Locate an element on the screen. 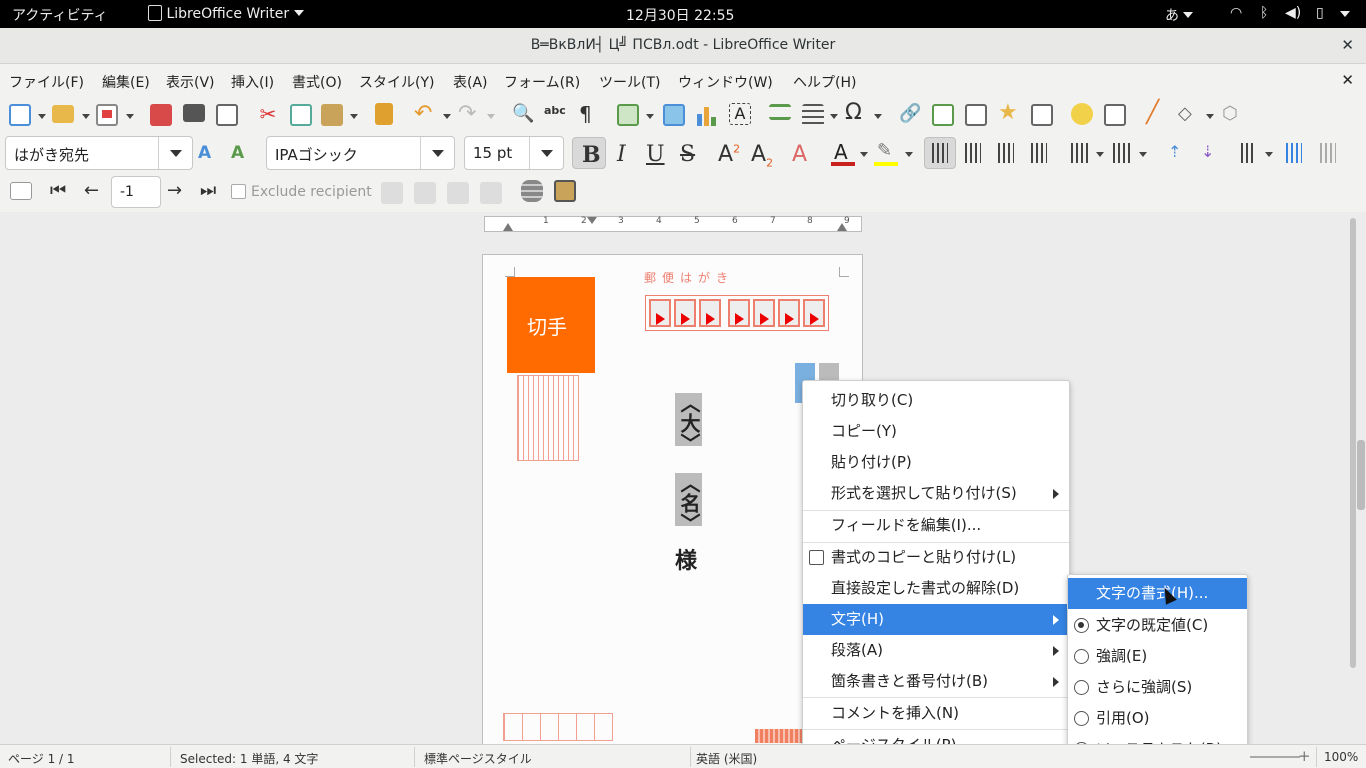 The width and height of the screenshot is (1366, 768). left-indent-marker is located at coordinates (508, 227).